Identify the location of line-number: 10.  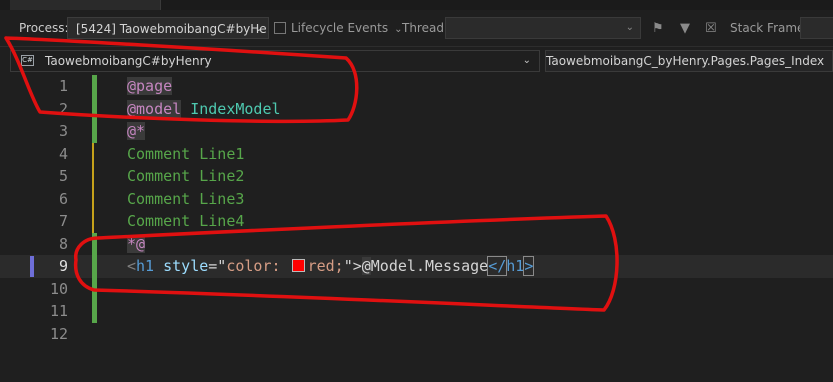
(58, 288).